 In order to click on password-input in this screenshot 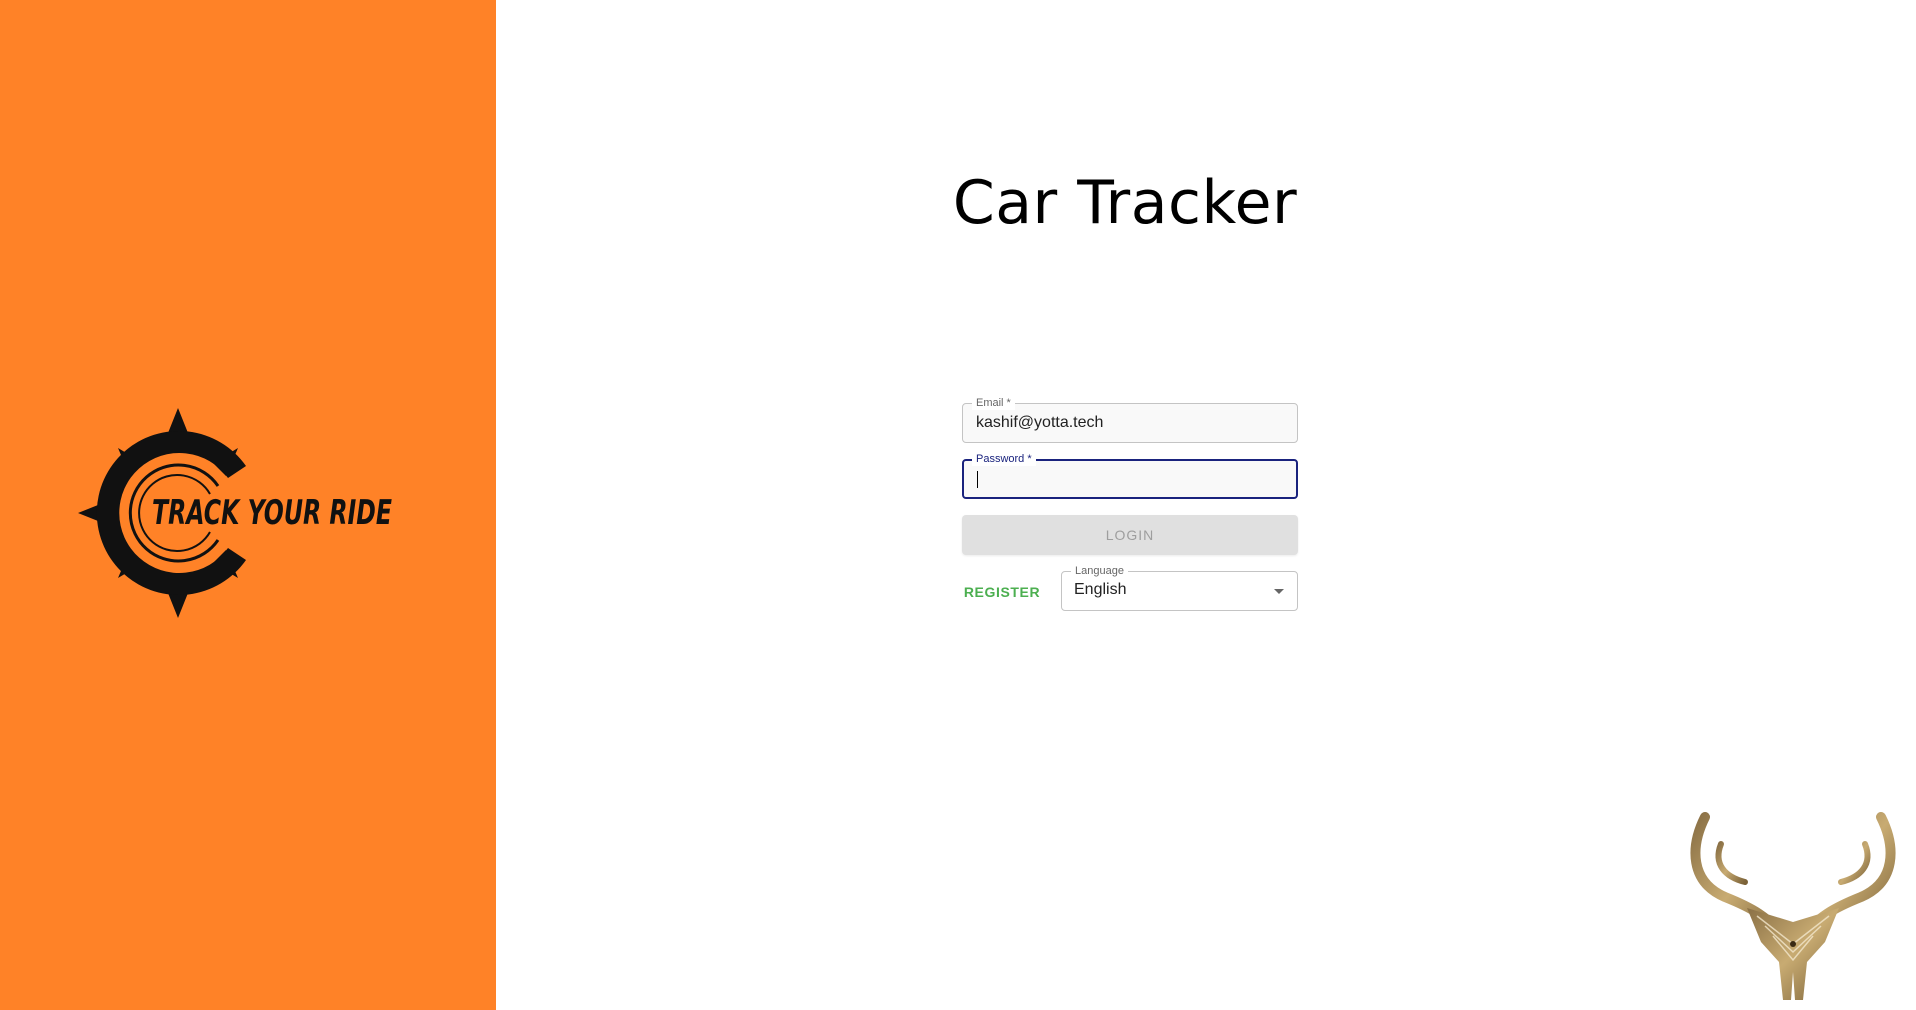, I will do `click(1128, 480)`.